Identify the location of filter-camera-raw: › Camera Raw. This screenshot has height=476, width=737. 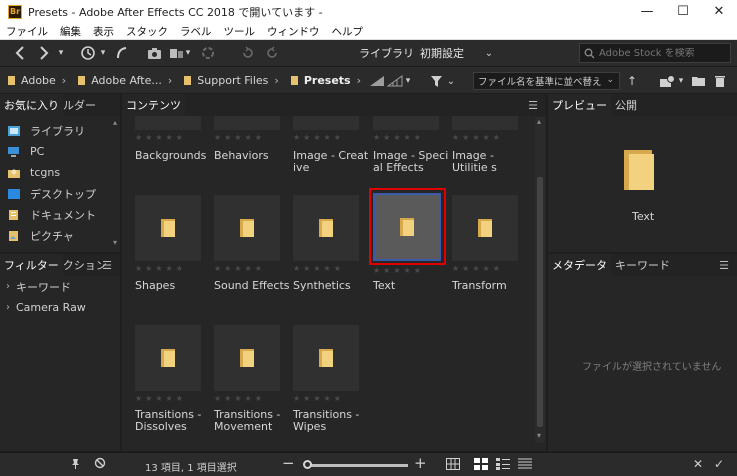
(60, 307).